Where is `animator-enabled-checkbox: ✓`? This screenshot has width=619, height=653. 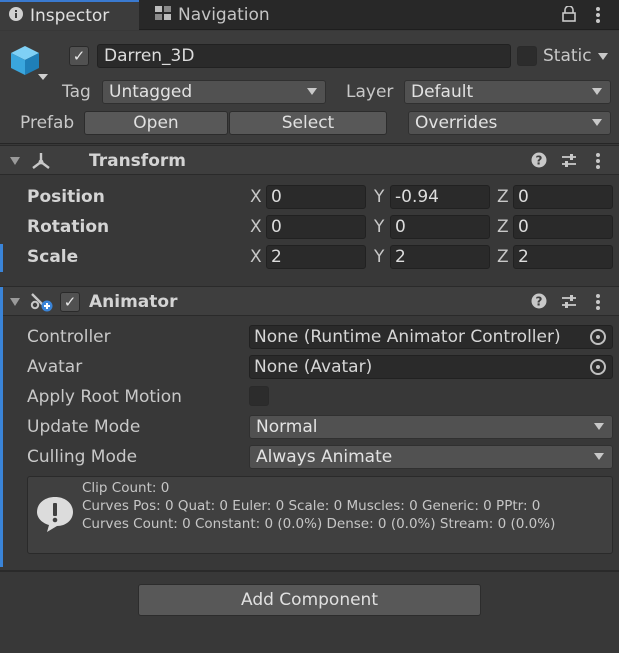 animator-enabled-checkbox: ✓ is located at coordinates (70, 302).